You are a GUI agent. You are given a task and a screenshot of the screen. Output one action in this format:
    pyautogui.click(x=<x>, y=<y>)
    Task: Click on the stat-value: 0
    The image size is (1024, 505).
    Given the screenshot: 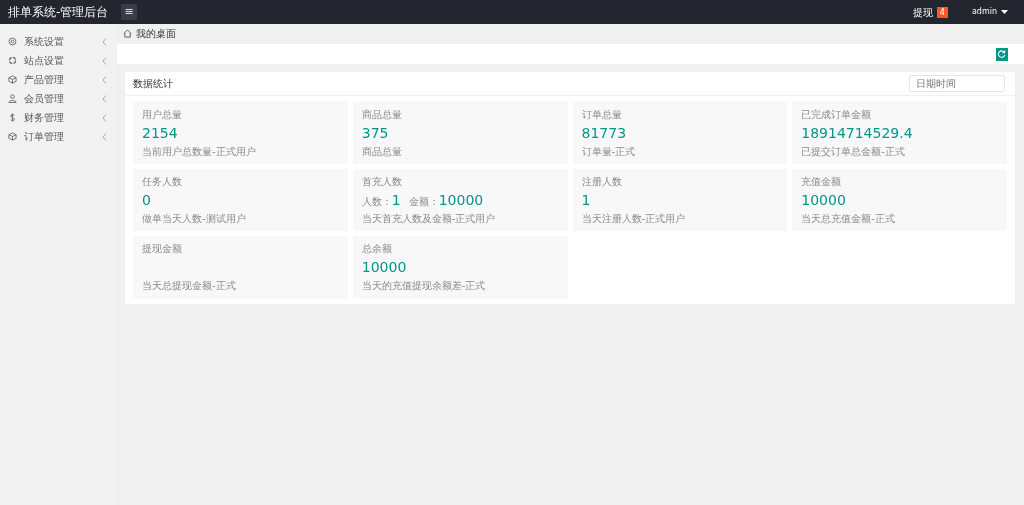 What is the action you would take?
    pyautogui.click(x=146, y=200)
    